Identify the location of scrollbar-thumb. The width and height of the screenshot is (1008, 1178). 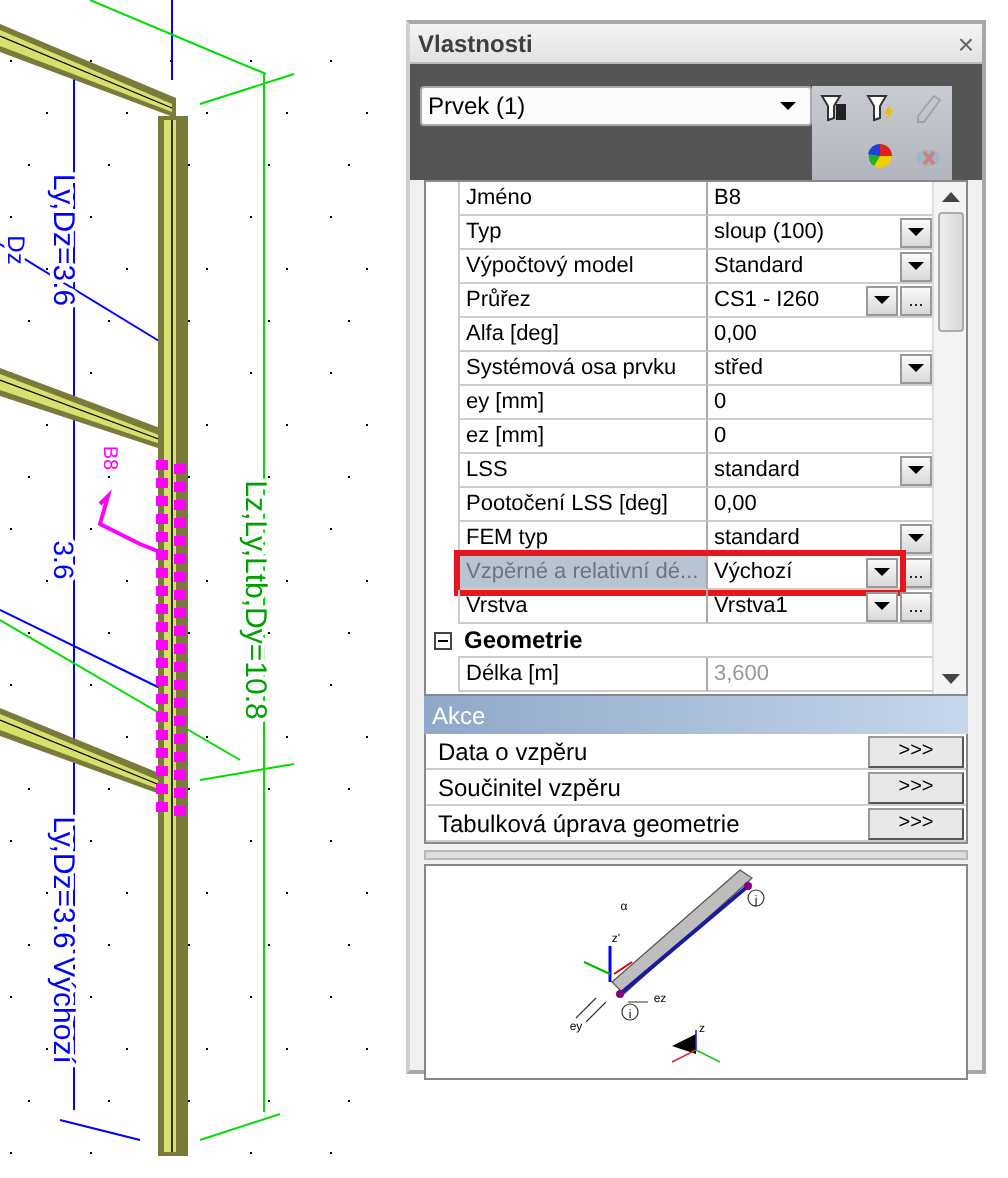
(950, 272).